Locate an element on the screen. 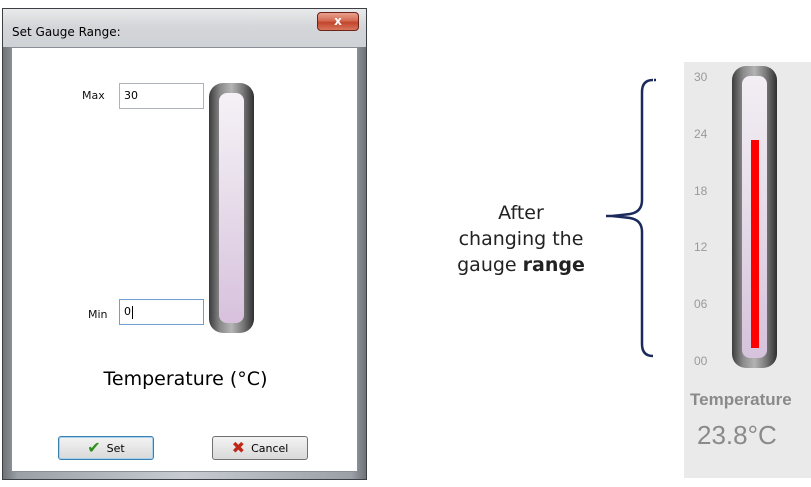 This screenshot has height=487, width=811. annotation-line-3: gauge range is located at coordinates (521, 265).